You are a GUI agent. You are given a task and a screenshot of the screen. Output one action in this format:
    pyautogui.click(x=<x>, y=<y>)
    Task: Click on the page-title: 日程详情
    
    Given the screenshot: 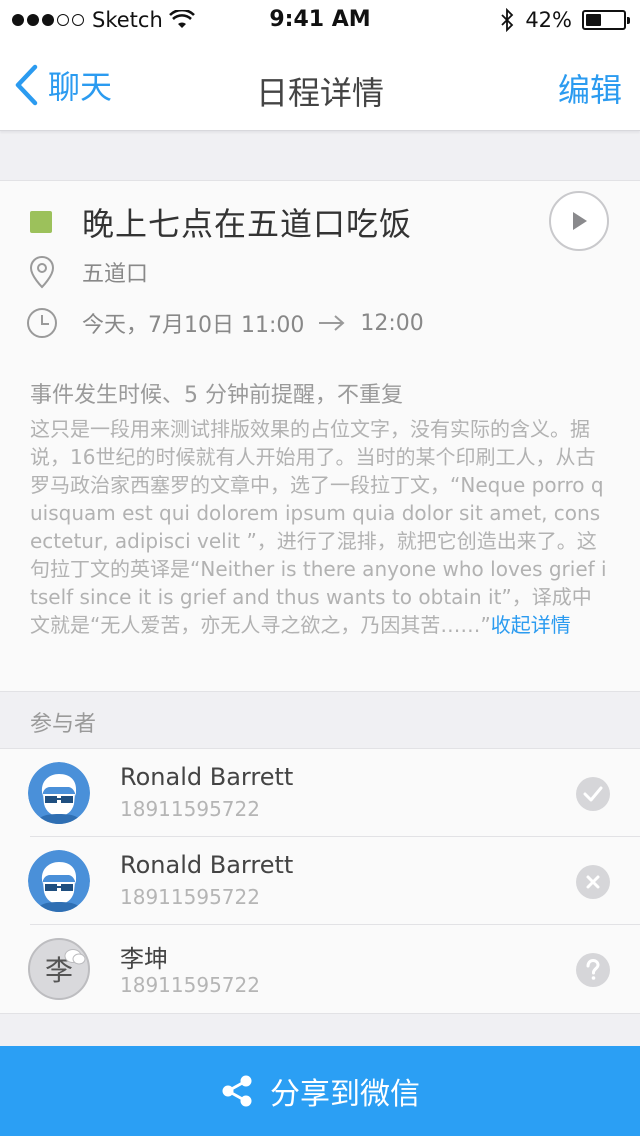 What is the action you would take?
    pyautogui.click(x=319, y=93)
    